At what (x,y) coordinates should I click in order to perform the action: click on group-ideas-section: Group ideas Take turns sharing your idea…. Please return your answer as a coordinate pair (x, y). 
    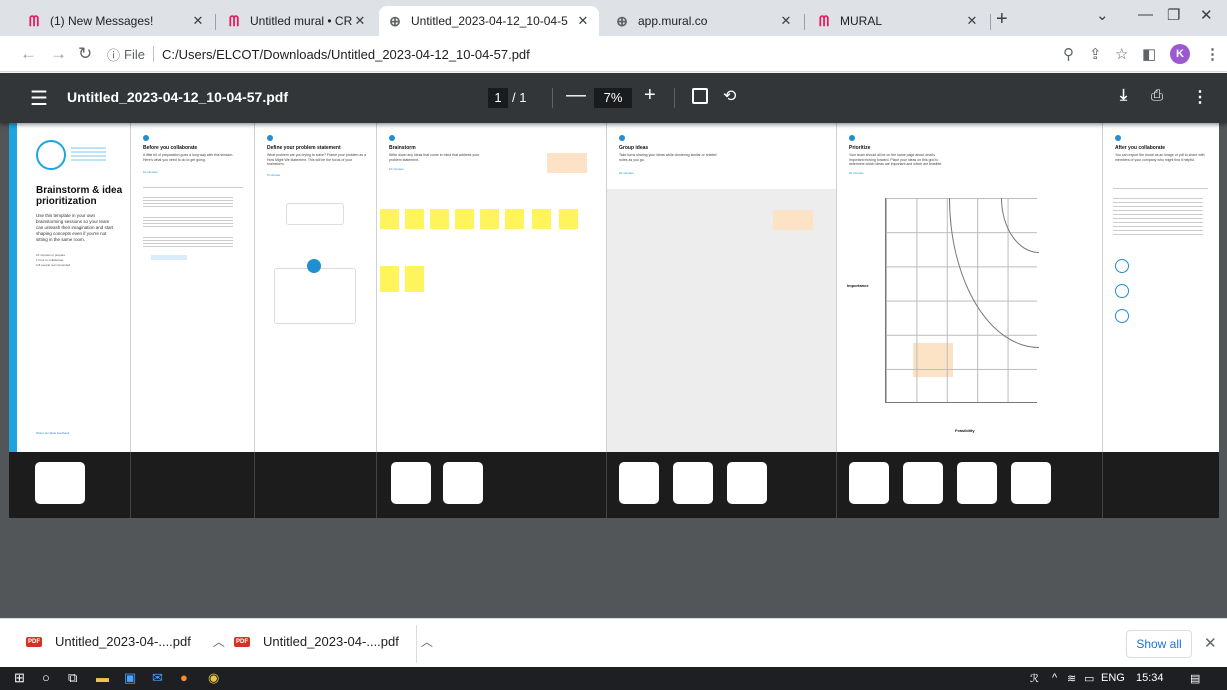
    Looking at the image, I should click on (722, 287).